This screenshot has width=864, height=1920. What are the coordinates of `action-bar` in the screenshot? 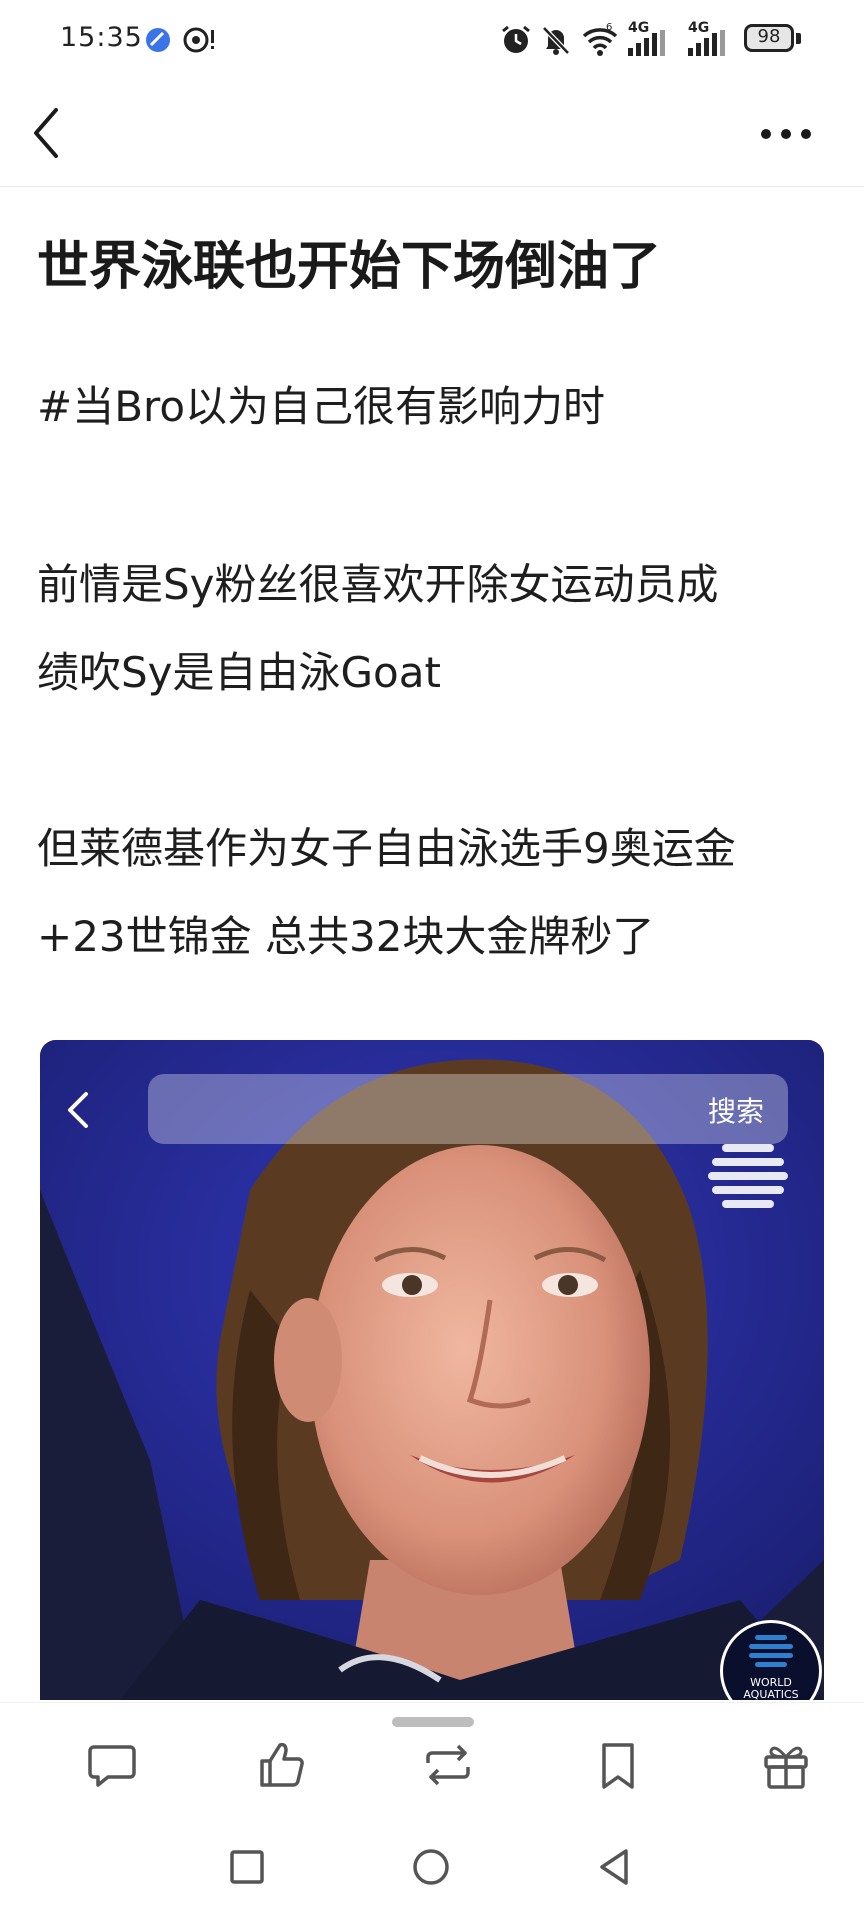 It's located at (432, 1761).